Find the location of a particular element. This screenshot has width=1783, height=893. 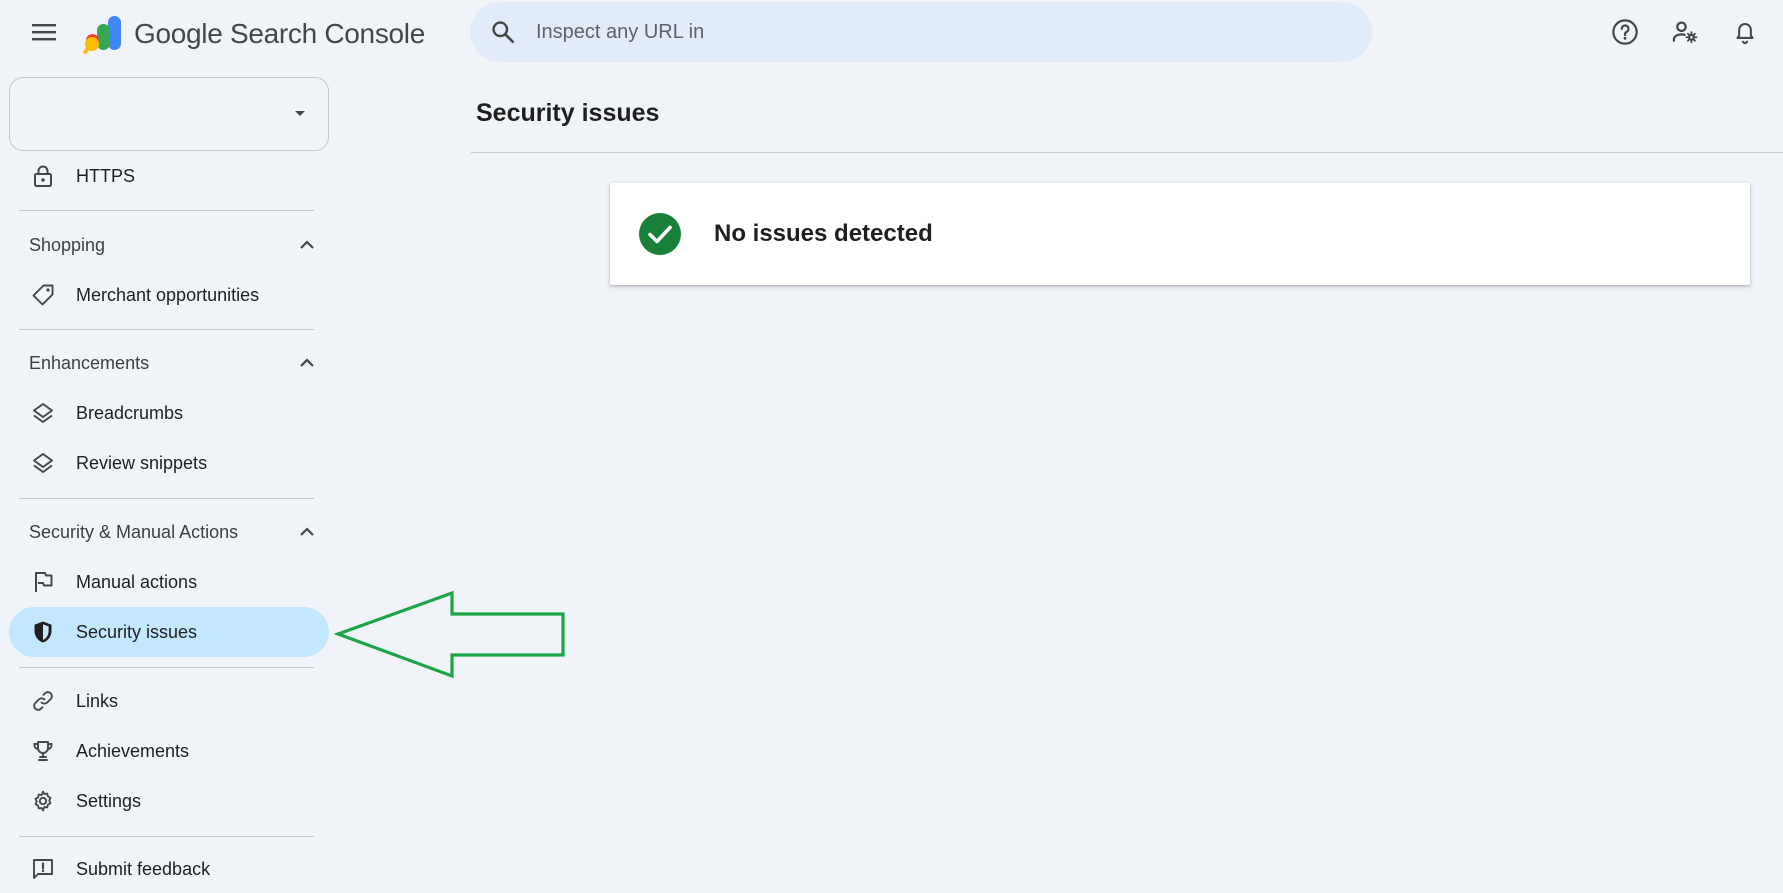

sidebar-section-shopping: Shopping is located at coordinates (164, 245).